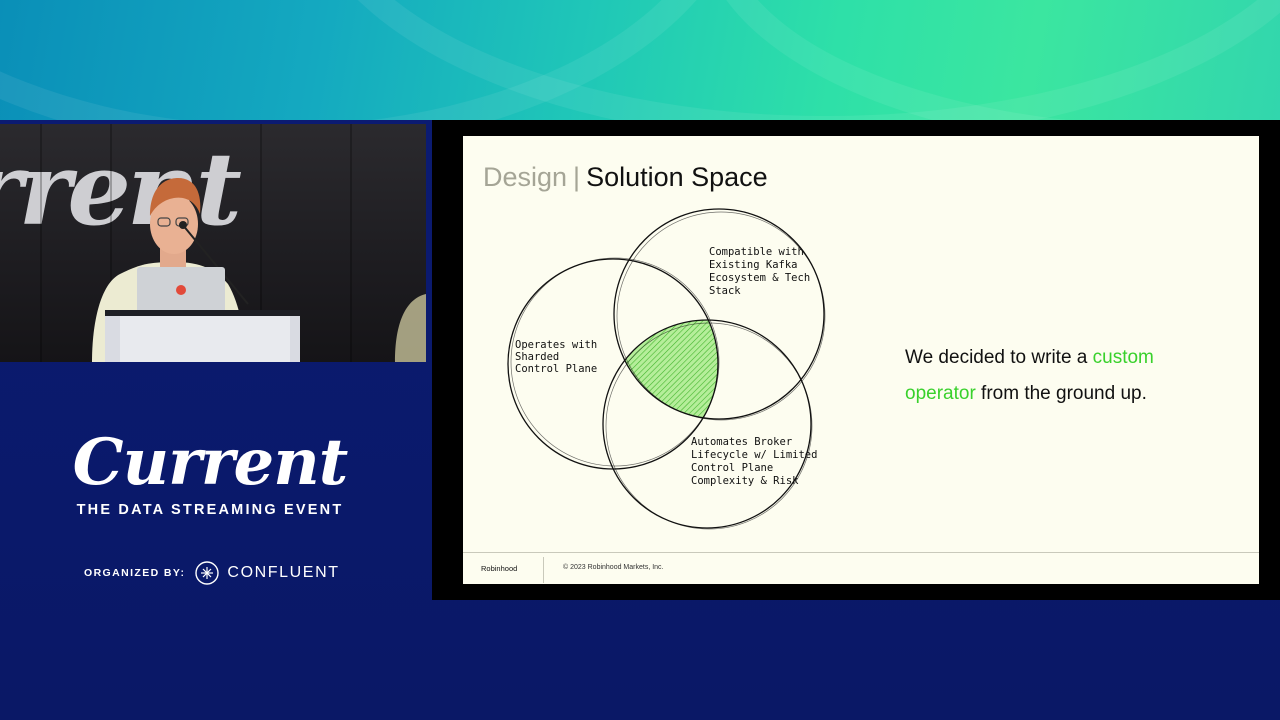  I want to click on confluent-icon, so click(207, 573).